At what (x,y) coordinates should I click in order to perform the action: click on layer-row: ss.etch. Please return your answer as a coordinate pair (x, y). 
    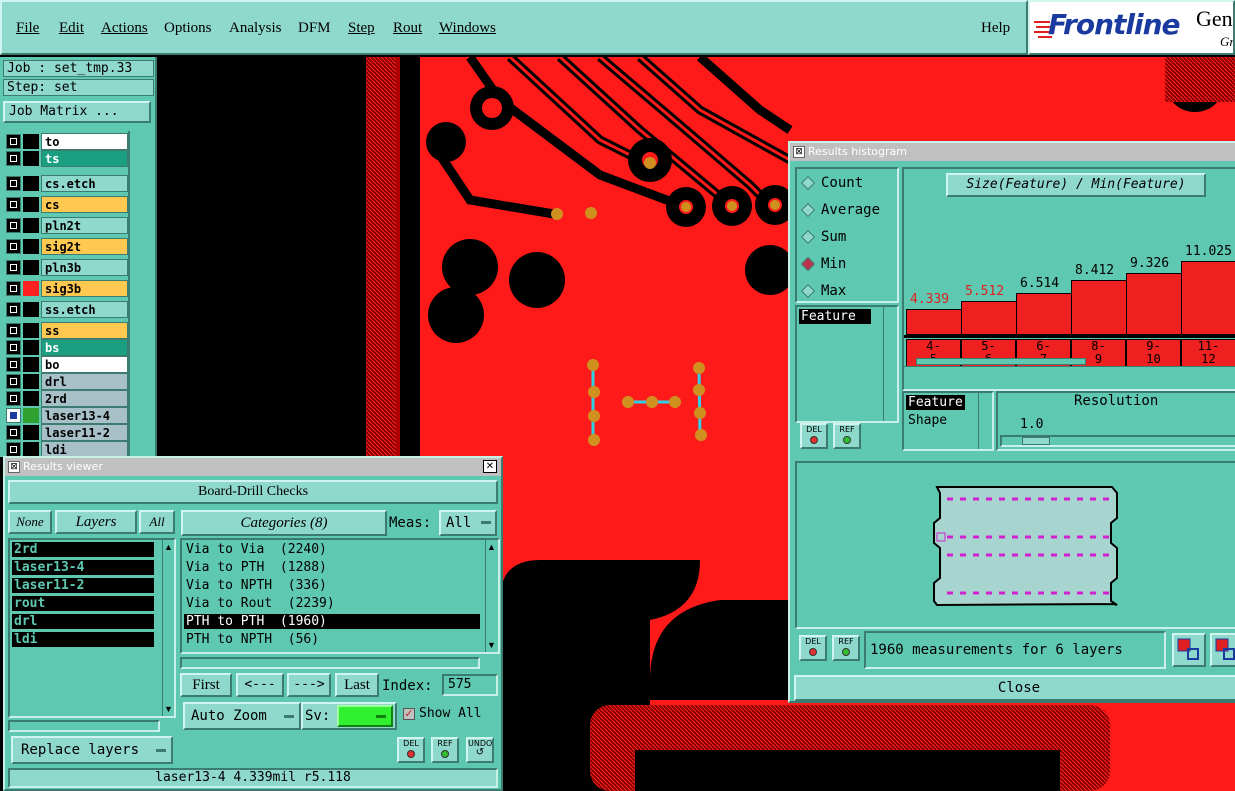
    Looking at the image, I should click on (67, 309).